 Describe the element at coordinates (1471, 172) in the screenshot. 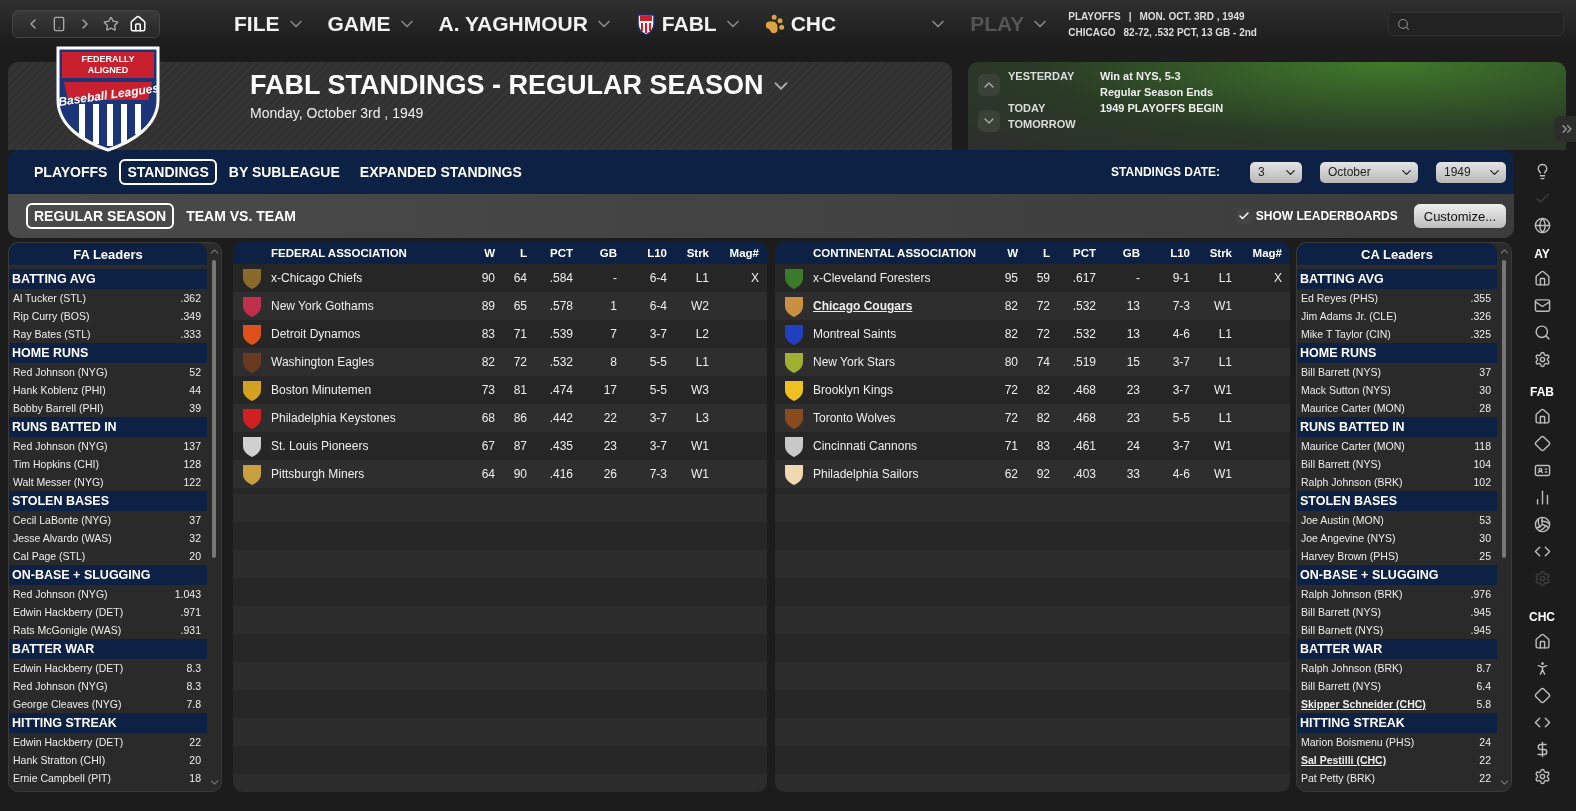

I see `year-select: 1949` at that location.